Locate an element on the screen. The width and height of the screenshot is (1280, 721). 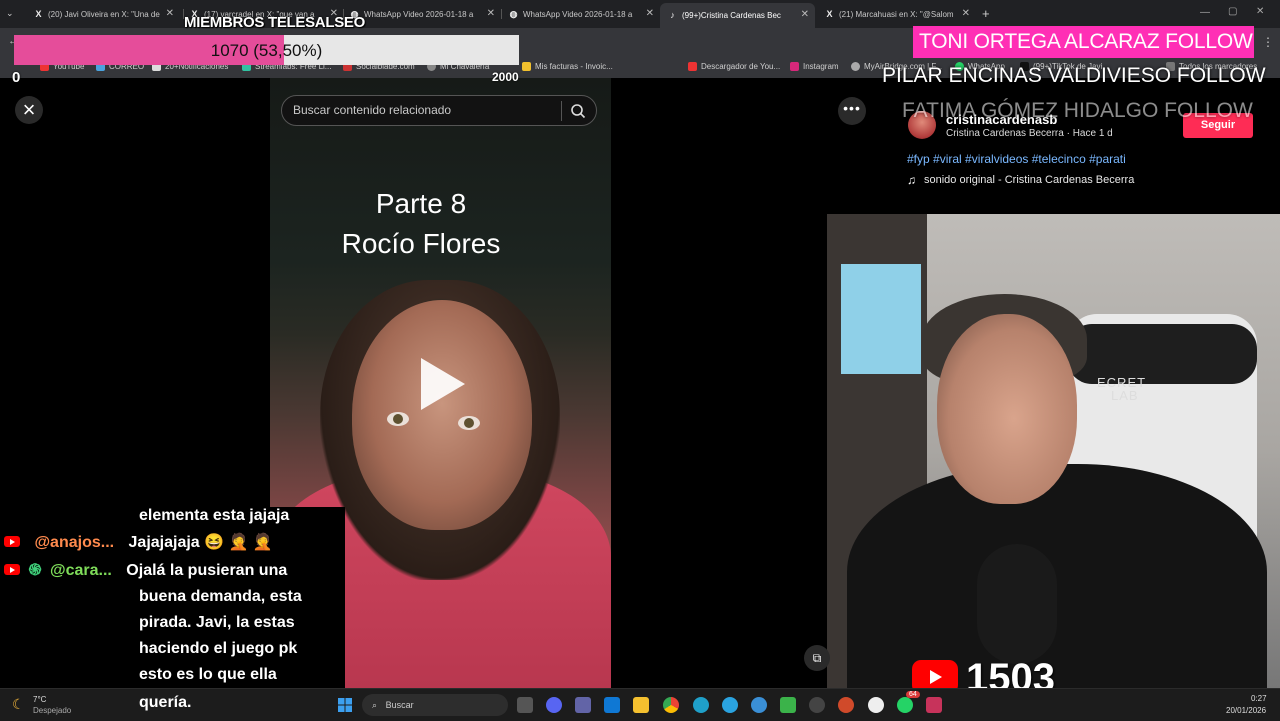
search-icon is located at coordinates (578, 113).